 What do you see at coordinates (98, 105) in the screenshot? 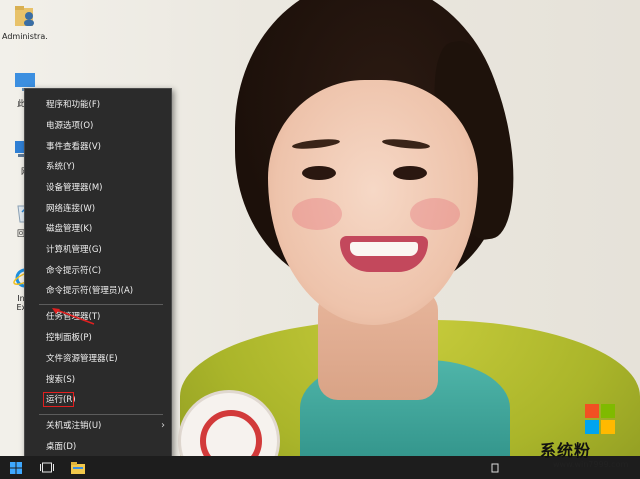
I see `menu-item-programs-features: 程序和功能(F)` at bounding box center [98, 105].